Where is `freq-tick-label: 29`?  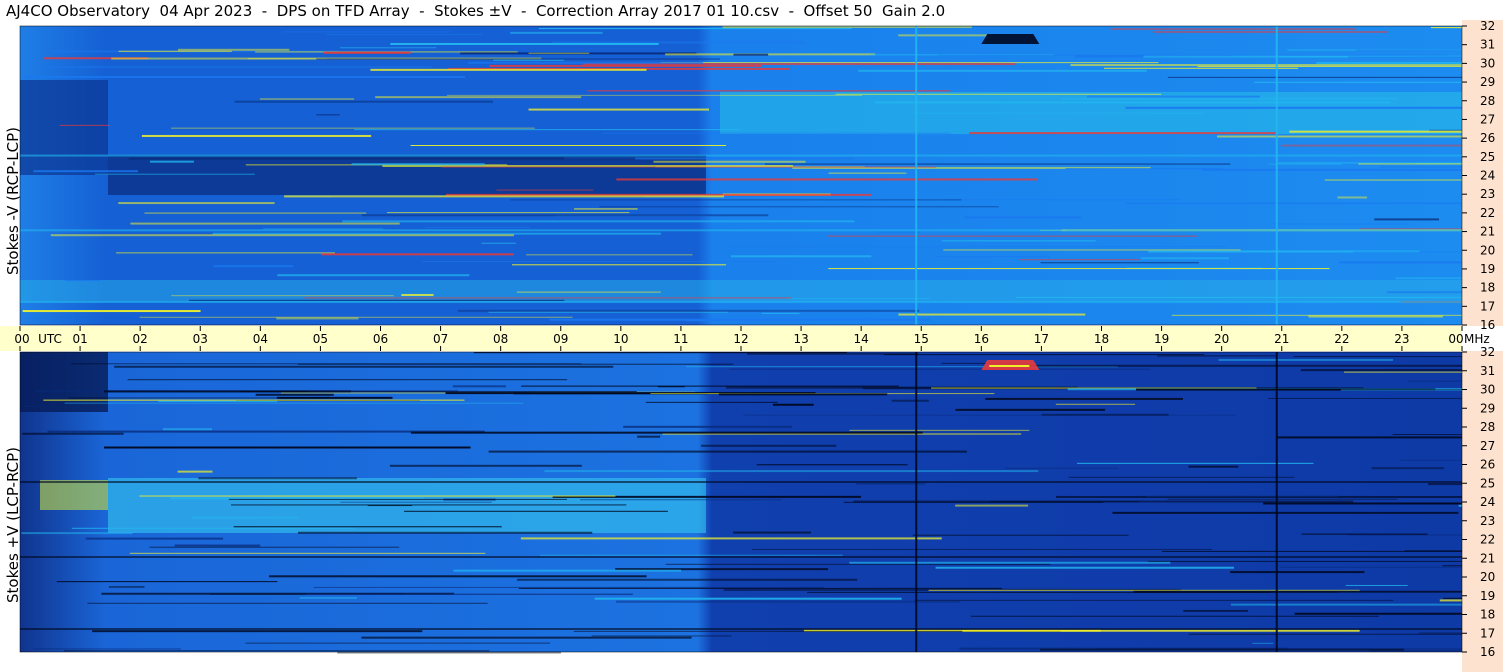
freq-tick-label: 29 is located at coordinates (1487, 82).